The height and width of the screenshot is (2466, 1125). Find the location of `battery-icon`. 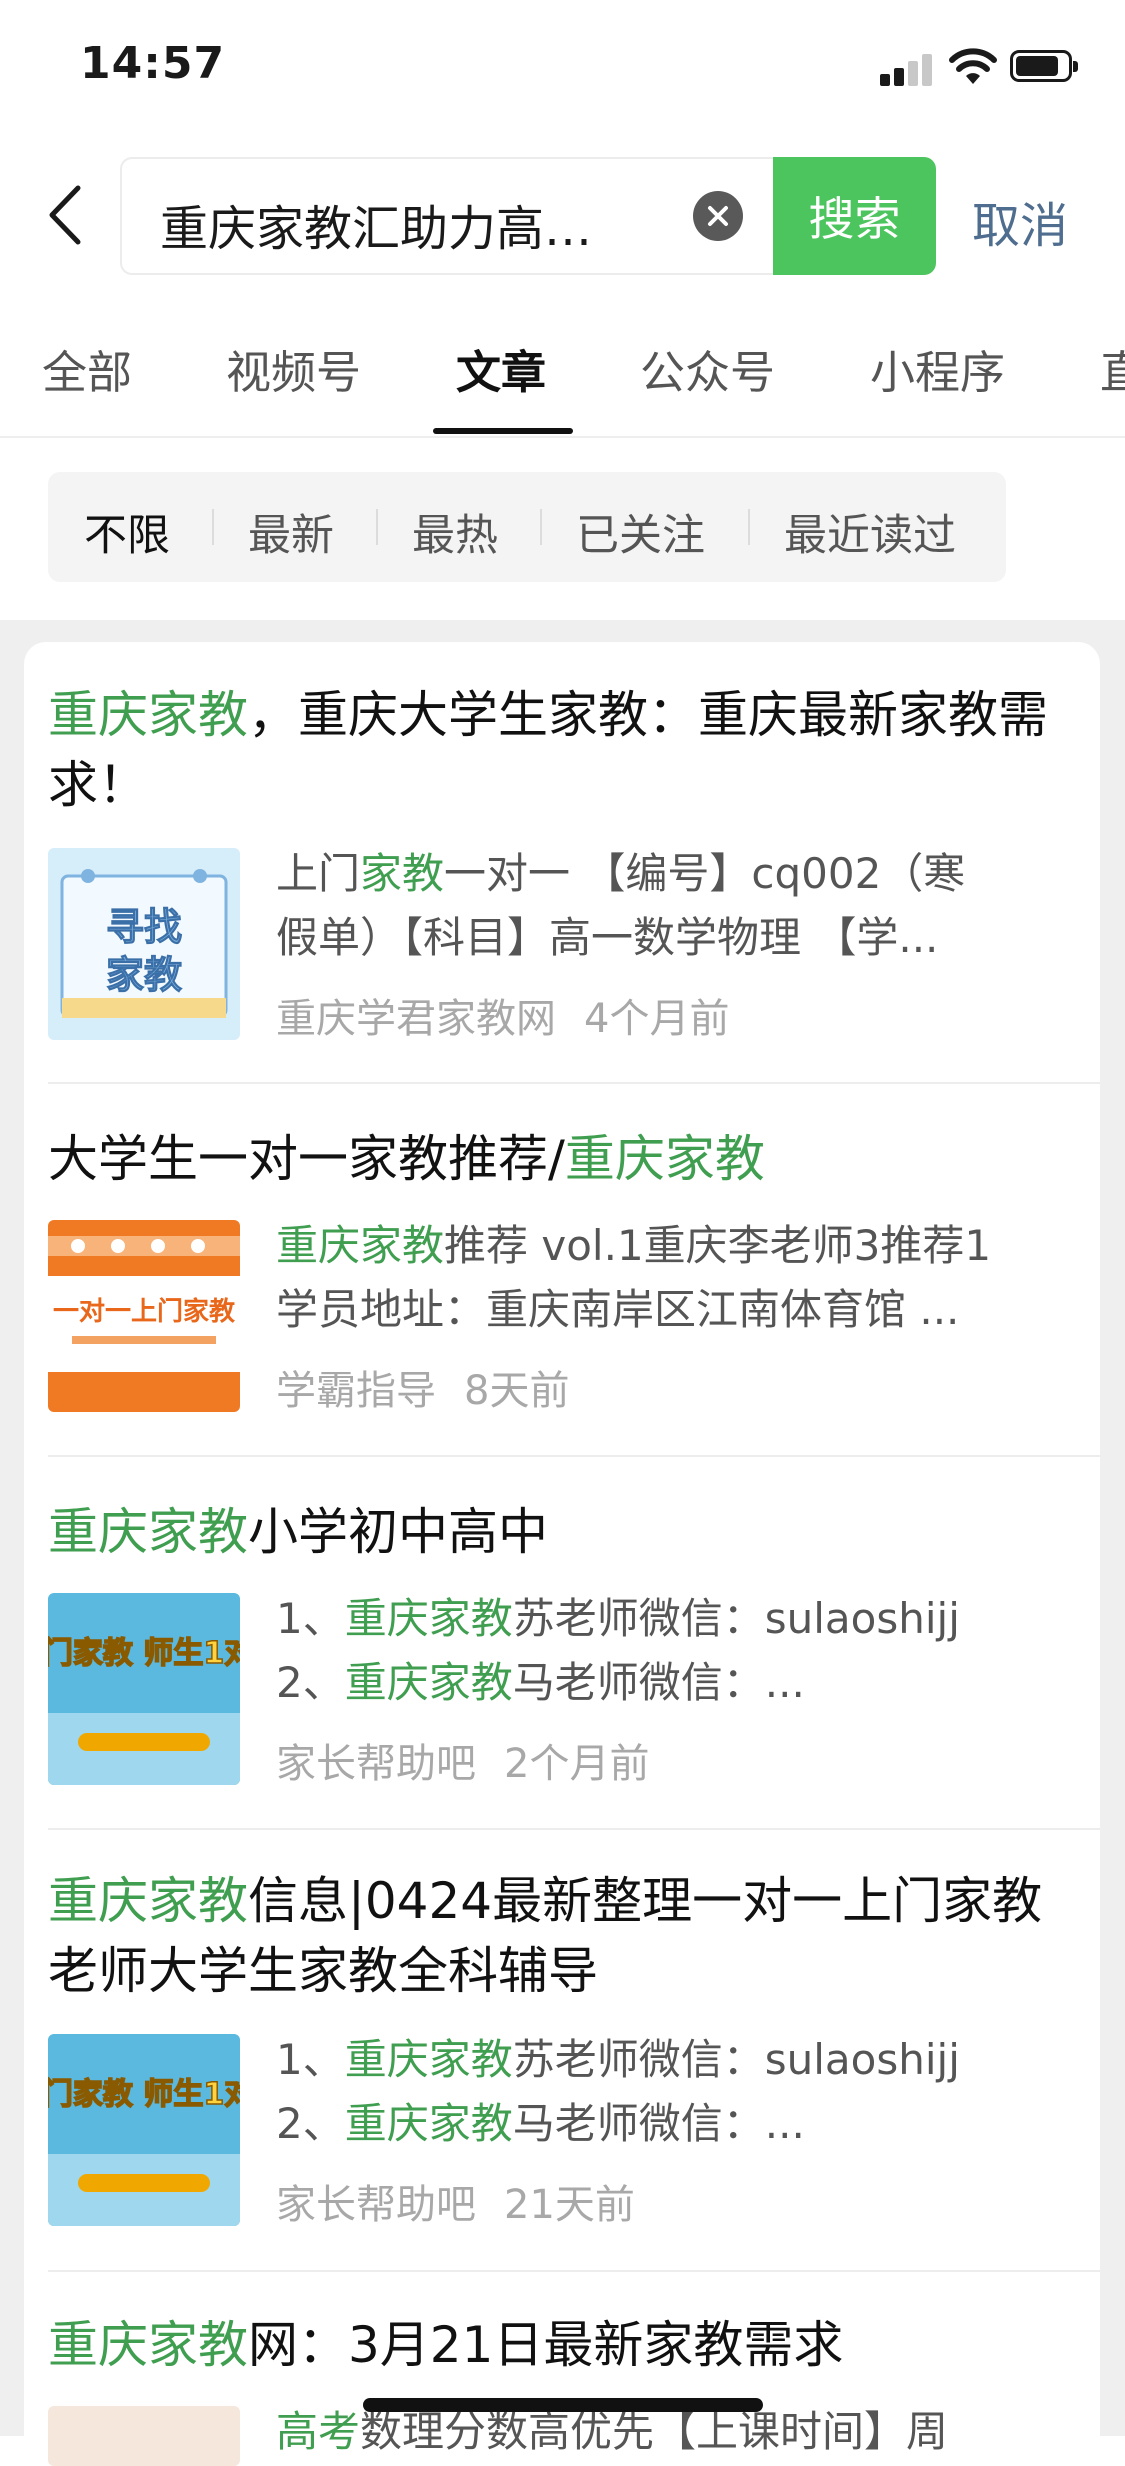

battery-icon is located at coordinates (1044, 66).